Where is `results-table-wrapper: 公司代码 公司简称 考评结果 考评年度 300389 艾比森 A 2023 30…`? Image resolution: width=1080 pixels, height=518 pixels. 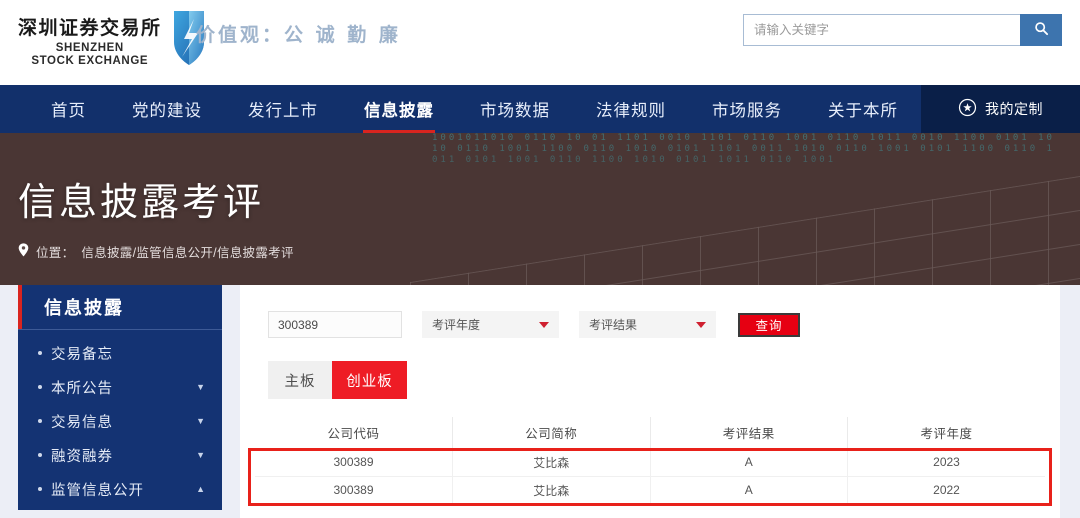
results-table-wrapper: 公司代码 公司简称 考评结果 考评年度 300389 艾比森 A 2023 30… is located at coordinates (650, 461).